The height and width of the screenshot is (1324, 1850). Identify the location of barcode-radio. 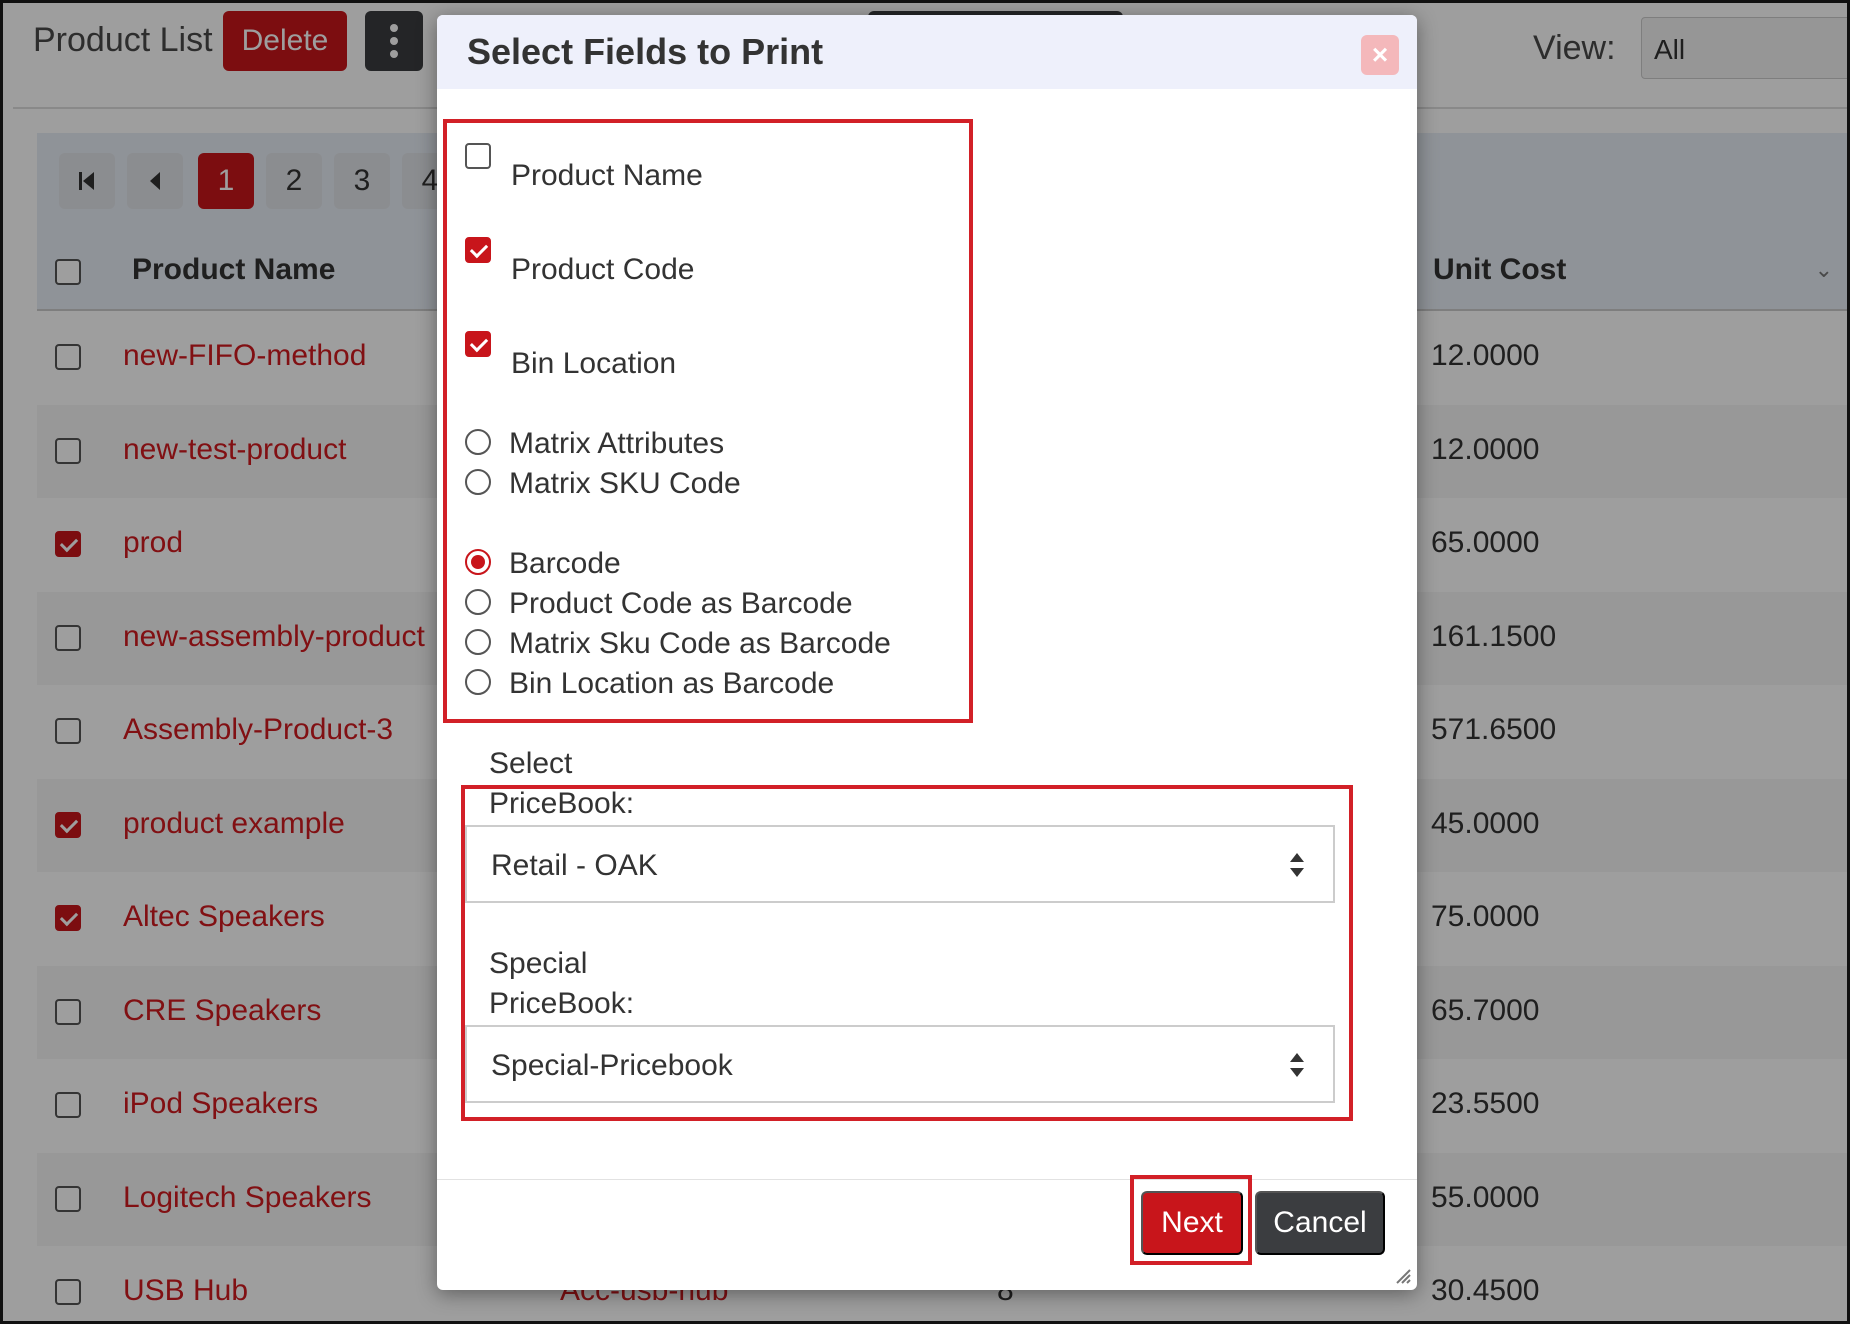
(478, 562).